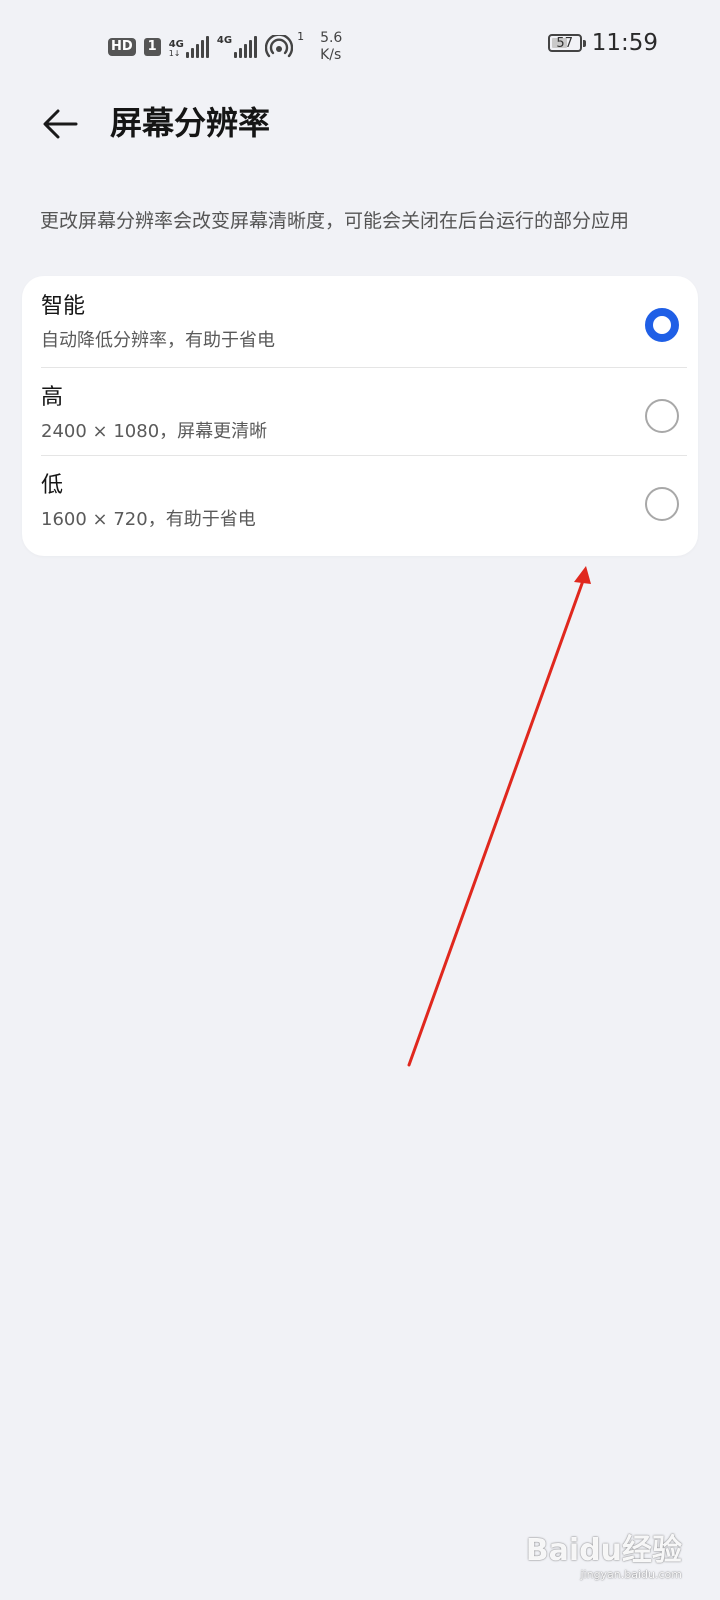 Image resolution: width=720 pixels, height=1600 pixels. I want to click on option-subtitle: 2400 × 1080，屏幕更清晰, so click(154, 431).